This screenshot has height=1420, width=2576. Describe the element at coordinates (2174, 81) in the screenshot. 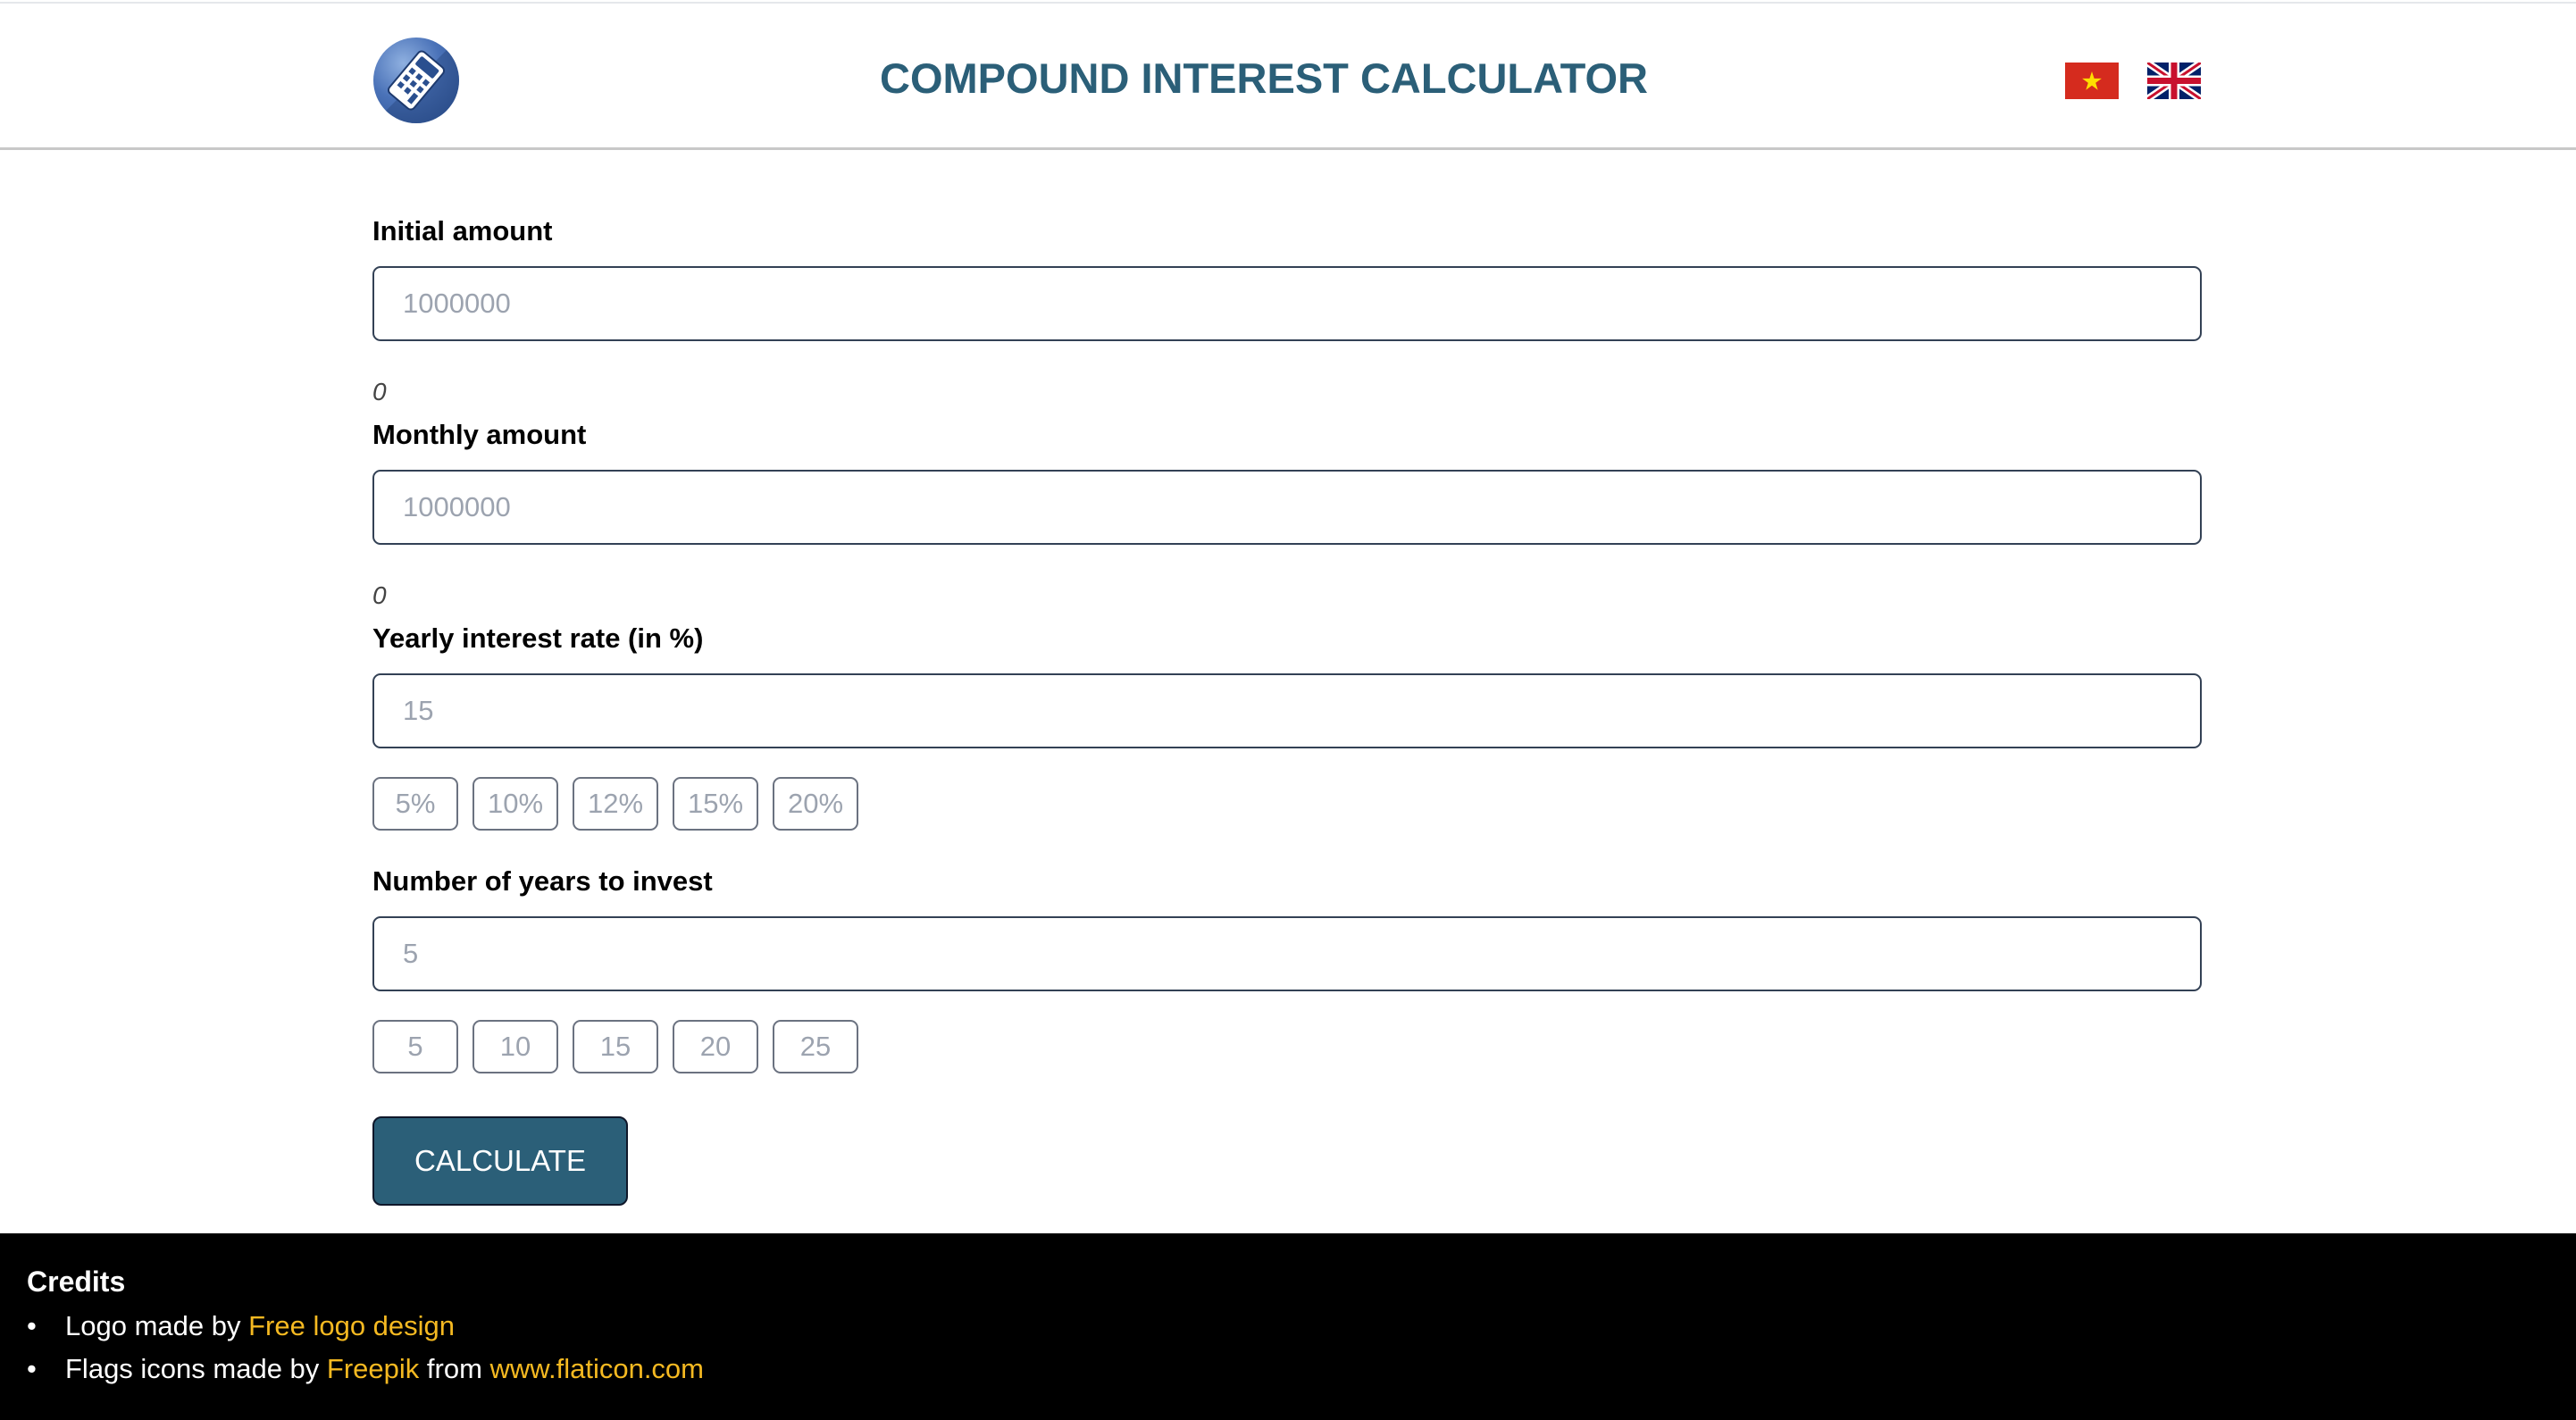

I see `uk-flag-icon` at that location.